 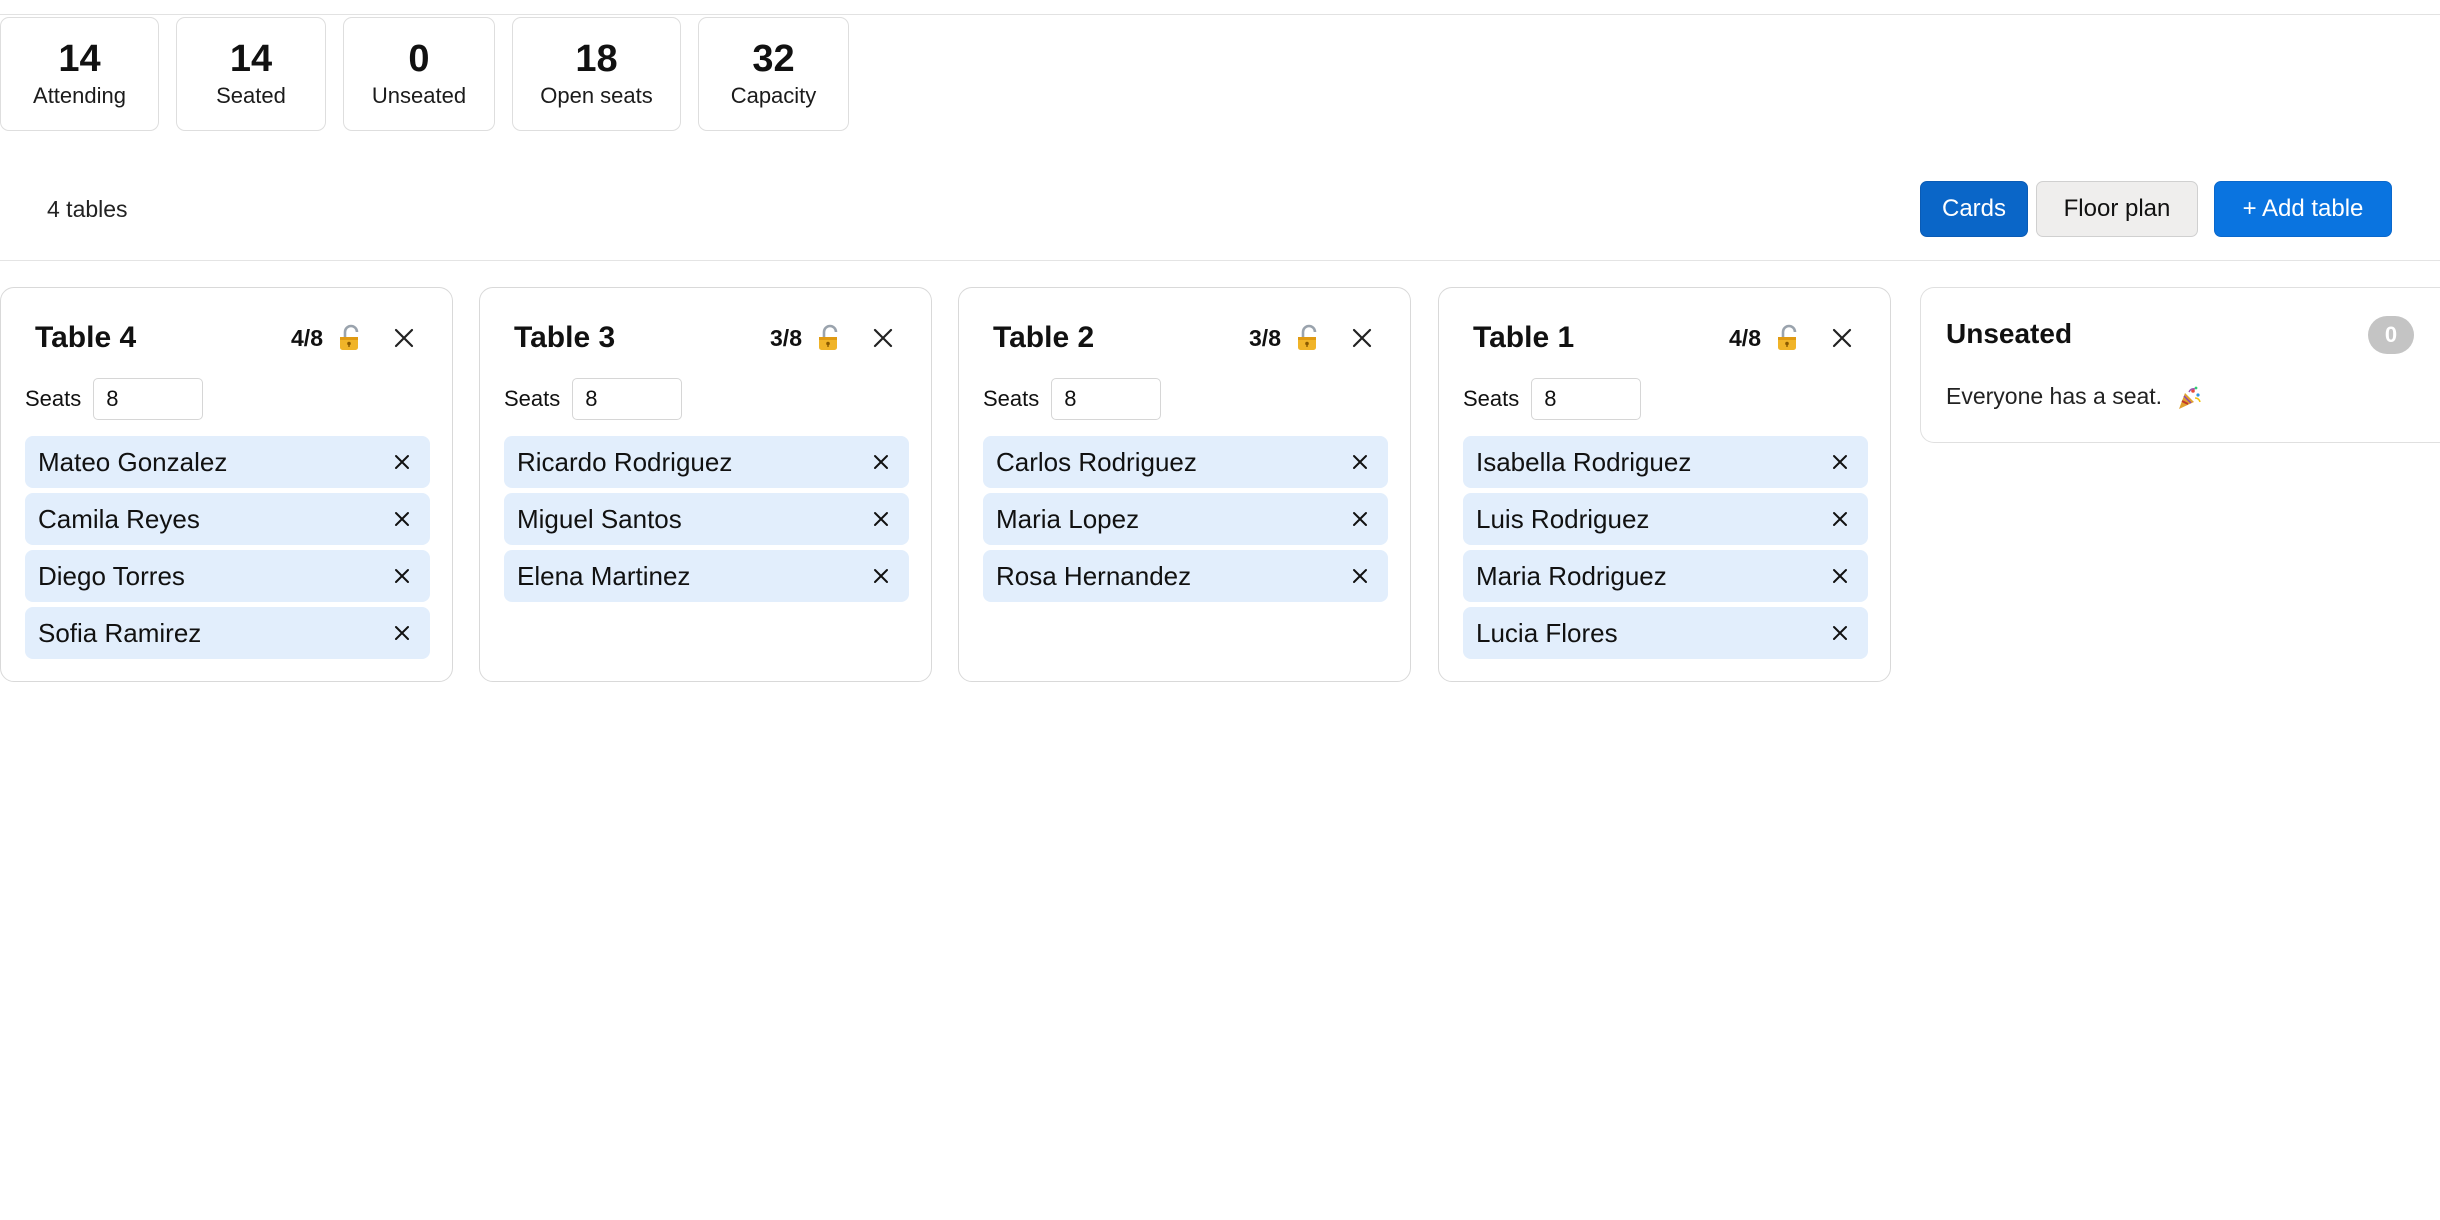 What do you see at coordinates (111, 576) in the screenshot?
I see `guest-name: Diego Torres` at bounding box center [111, 576].